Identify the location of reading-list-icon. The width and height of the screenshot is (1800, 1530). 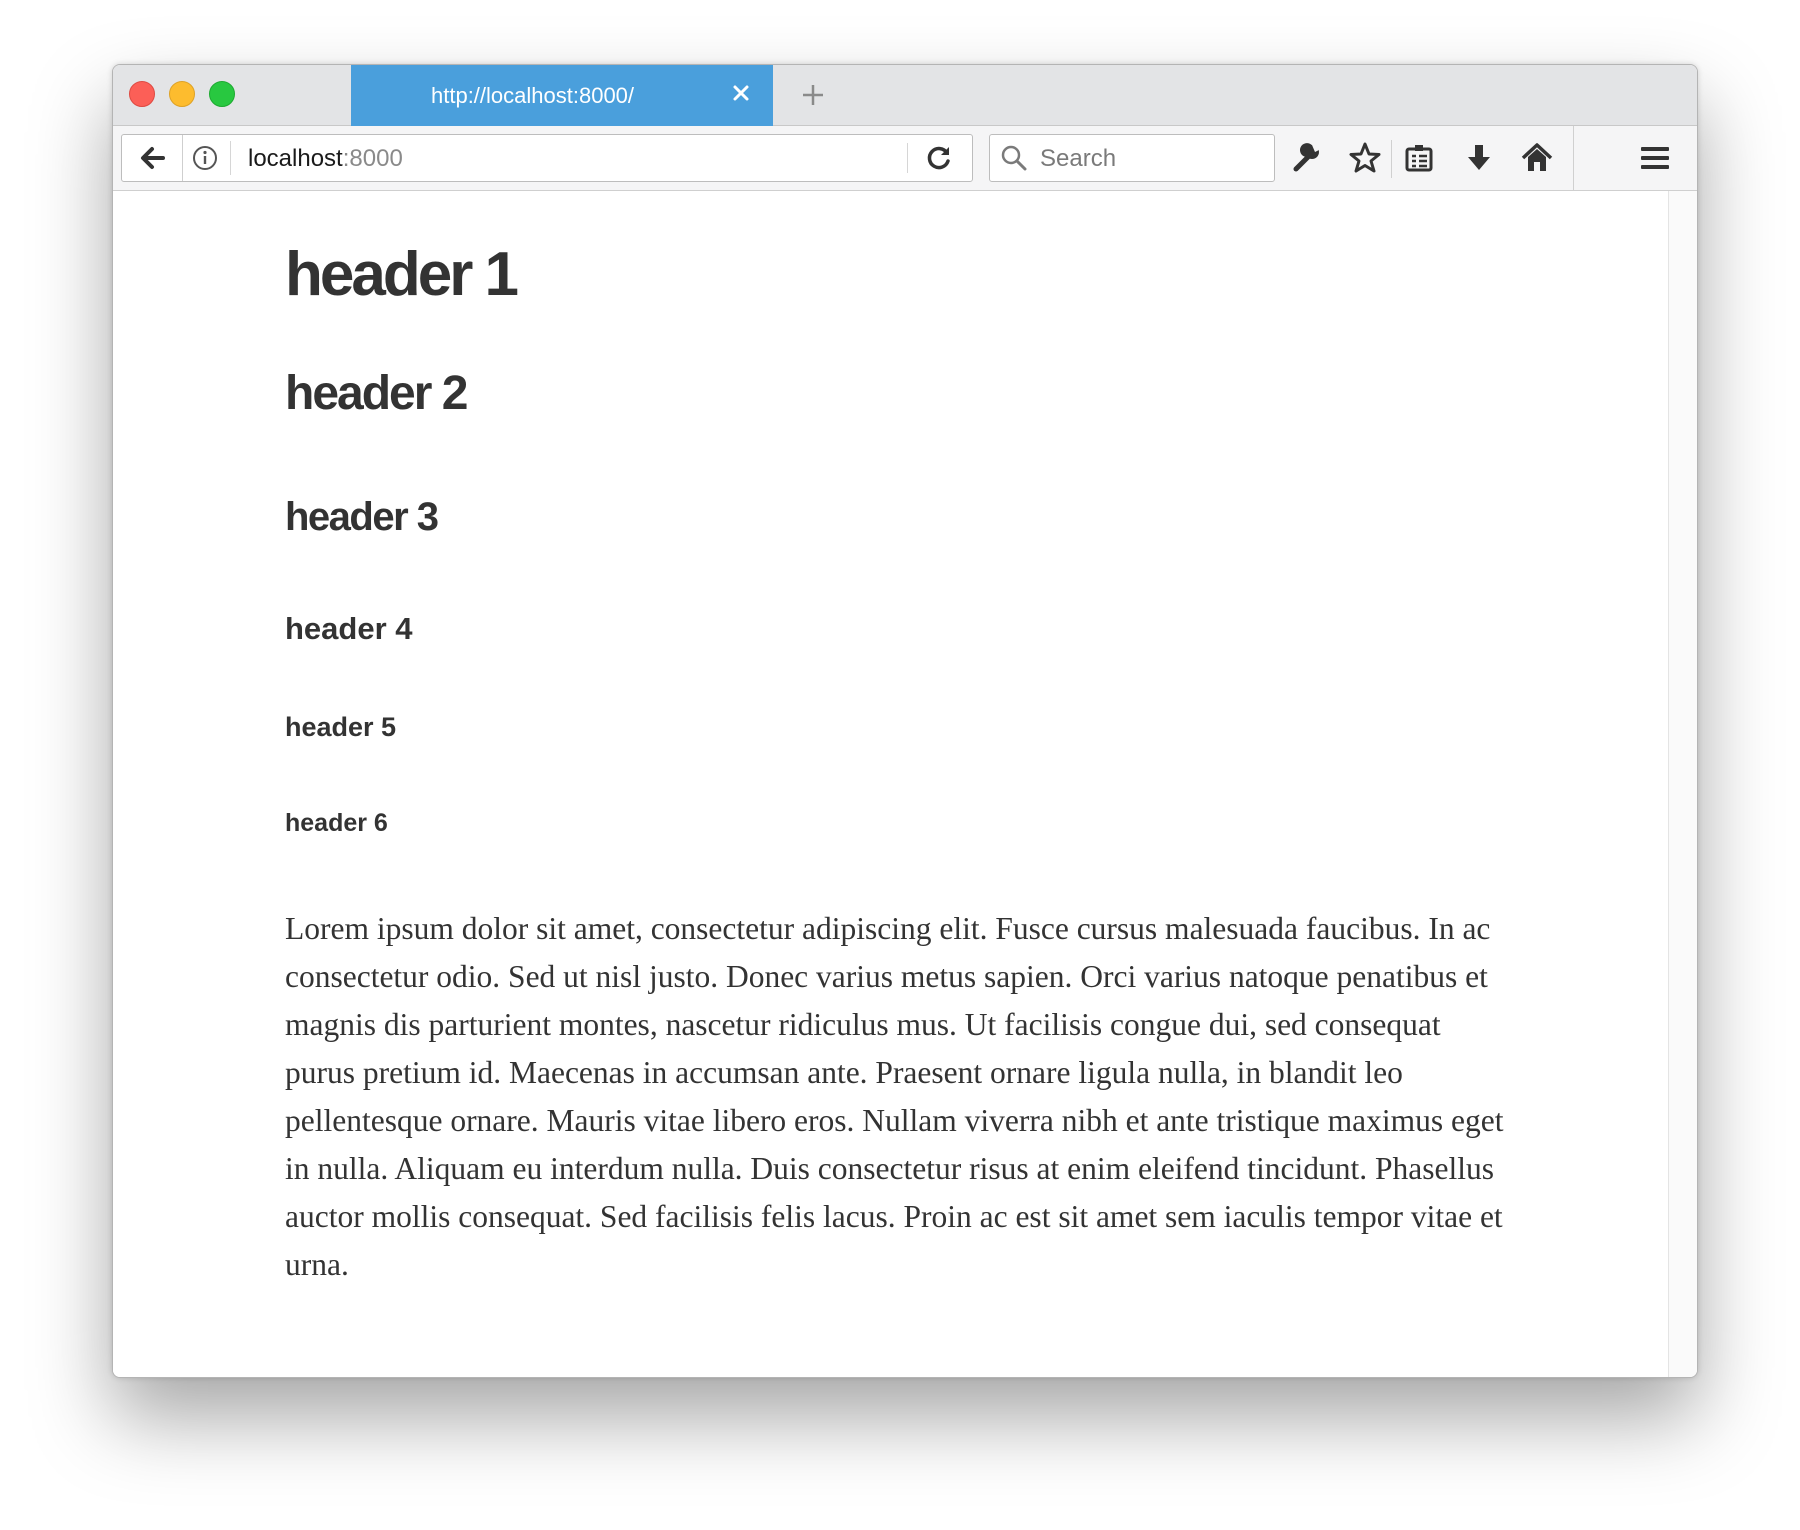
(1419, 158).